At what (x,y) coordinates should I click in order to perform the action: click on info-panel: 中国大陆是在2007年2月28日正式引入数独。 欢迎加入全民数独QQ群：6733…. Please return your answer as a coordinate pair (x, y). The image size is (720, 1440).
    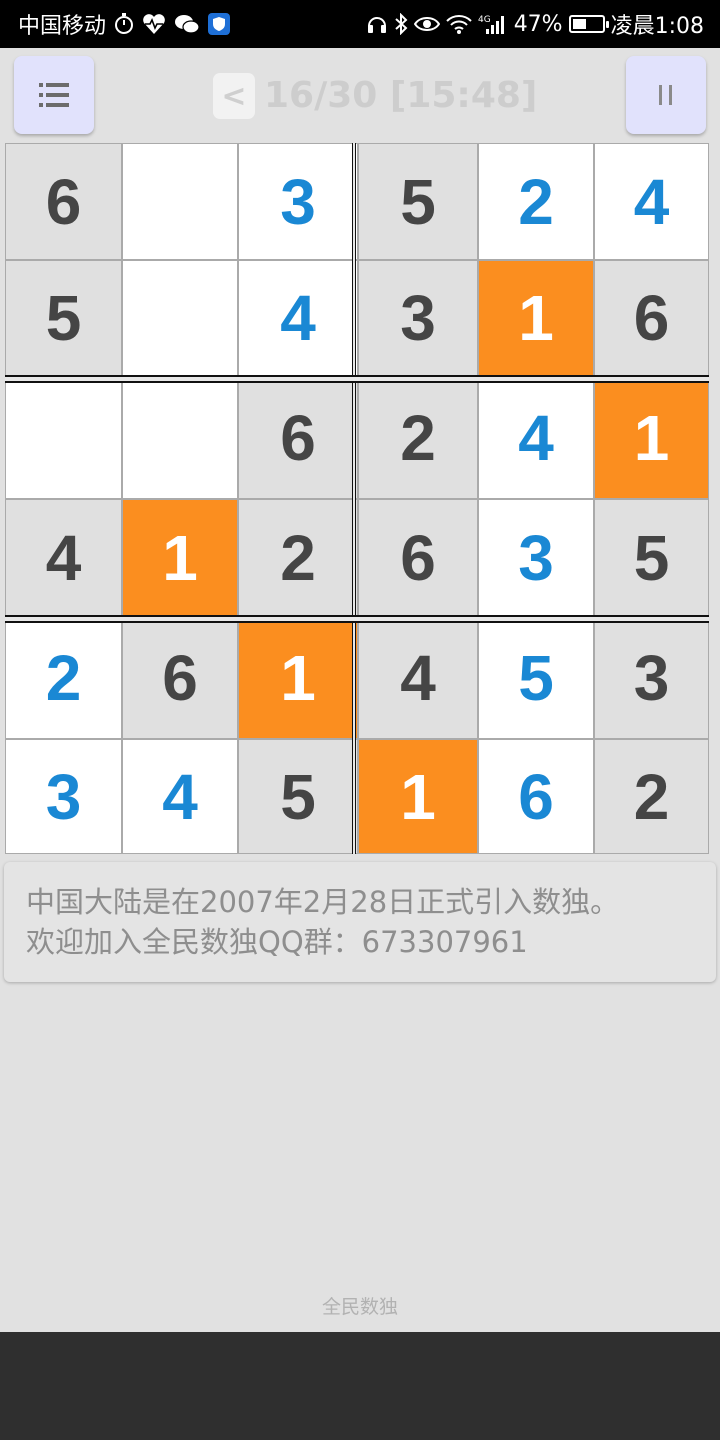
    Looking at the image, I should click on (360, 922).